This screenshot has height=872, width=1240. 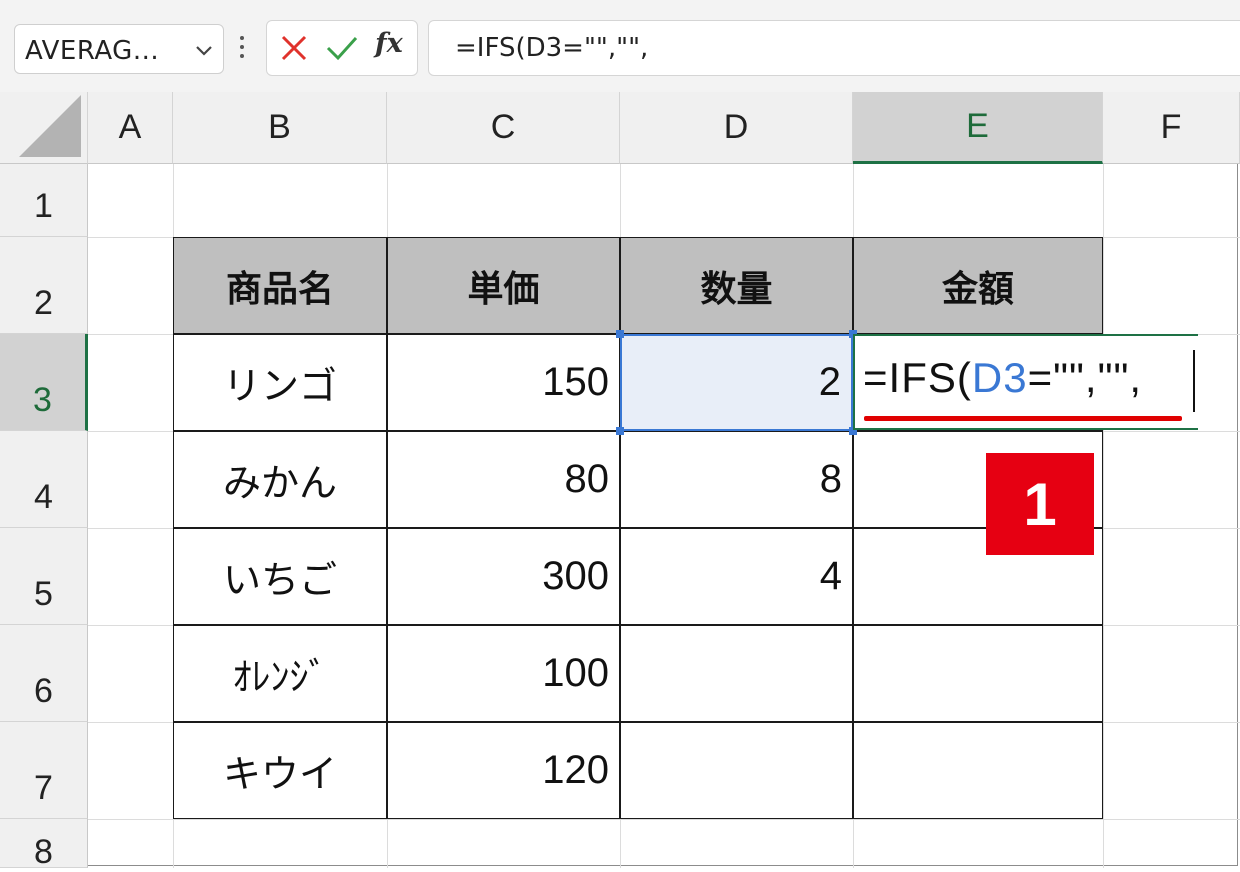 What do you see at coordinates (44, 673) in the screenshot?
I see `row-header-6: 6` at bounding box center [44, 673].